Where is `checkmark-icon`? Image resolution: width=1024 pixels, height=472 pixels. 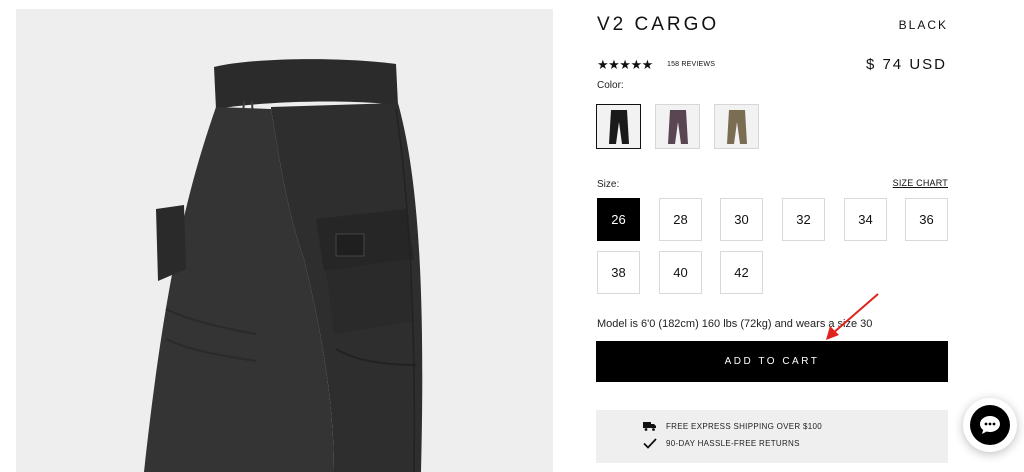
checkmark-icon is located at coordinates (650, 443).